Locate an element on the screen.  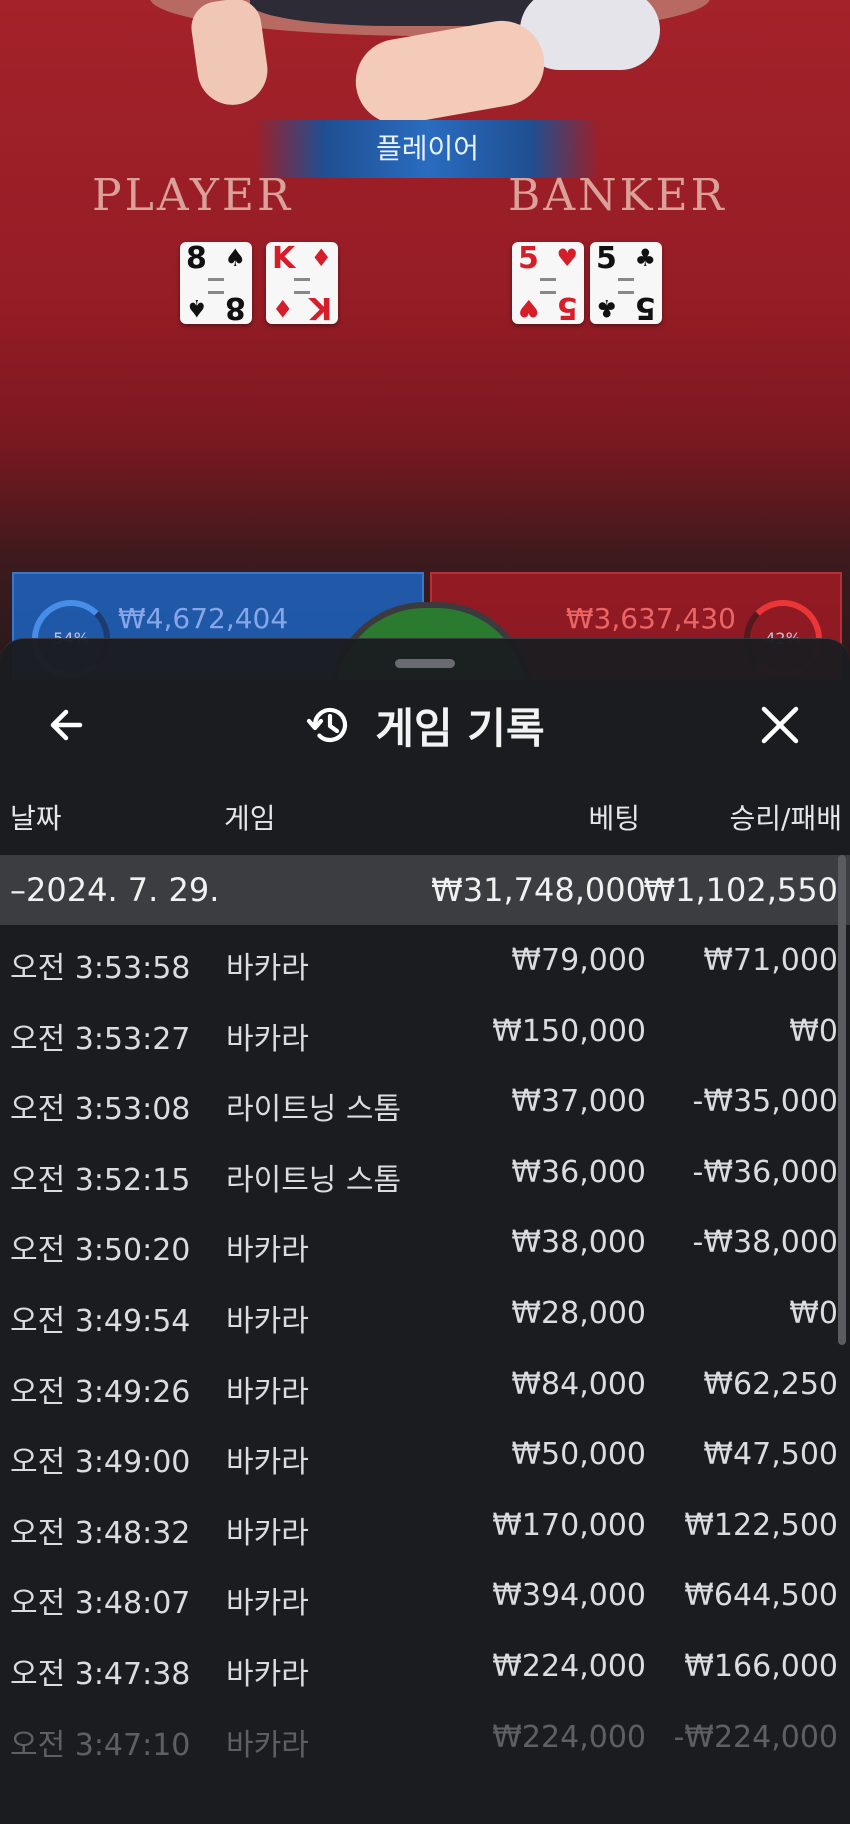
row-result: -₩35,000 is located at coordinates (765, 1102).